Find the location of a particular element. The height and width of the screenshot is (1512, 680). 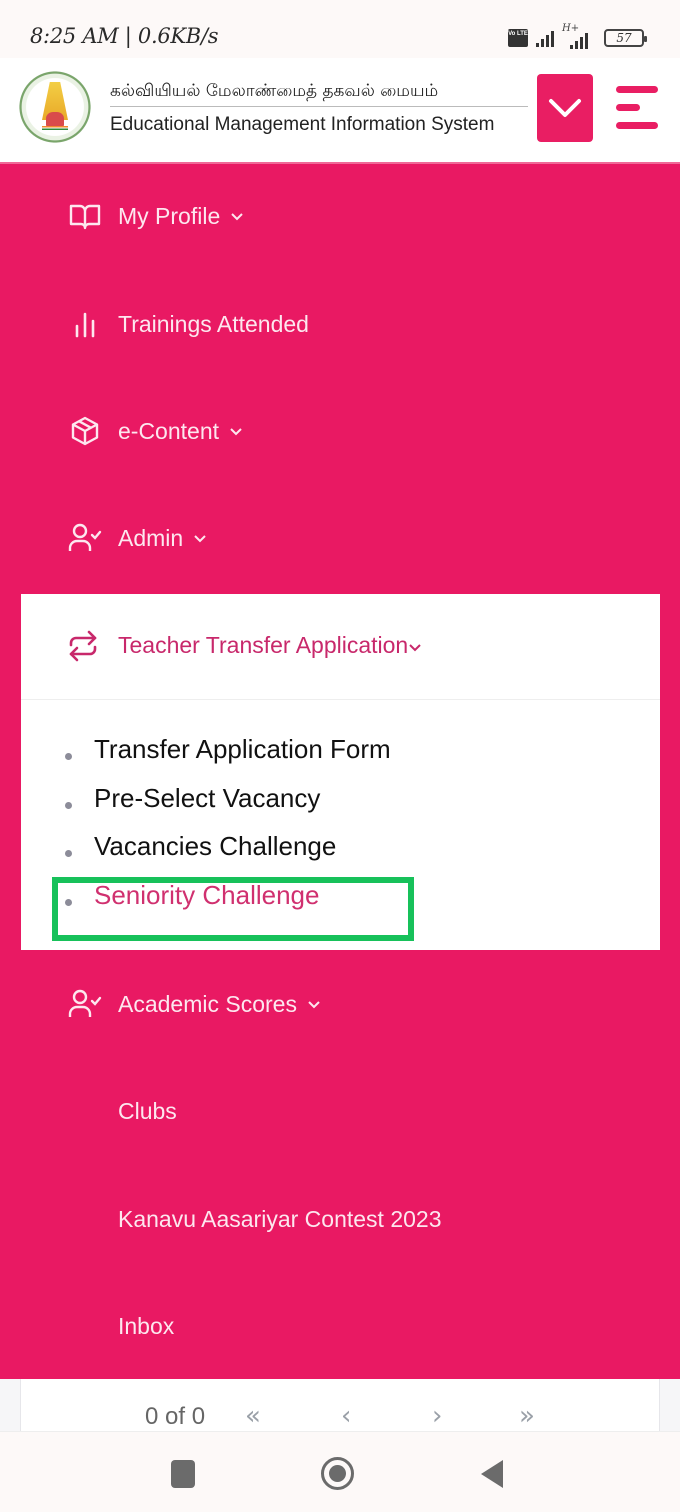

signal-hplus-icon: H+ is located at coordinates (579, 36).